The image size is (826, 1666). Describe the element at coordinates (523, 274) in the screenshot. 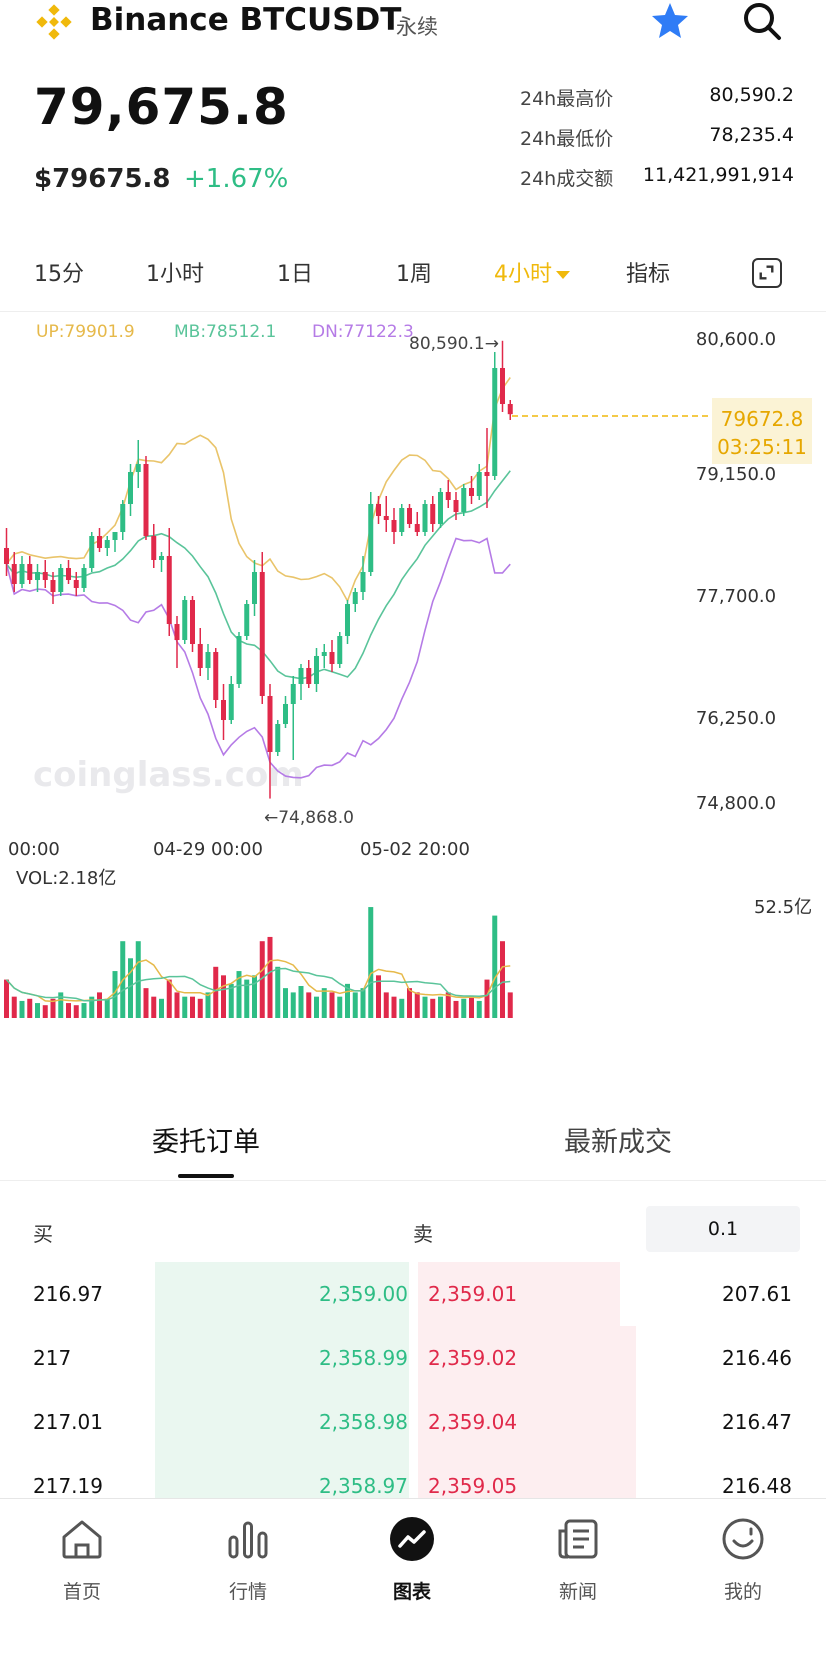

I see `timeframe-4h-label: 4小时` at that location.